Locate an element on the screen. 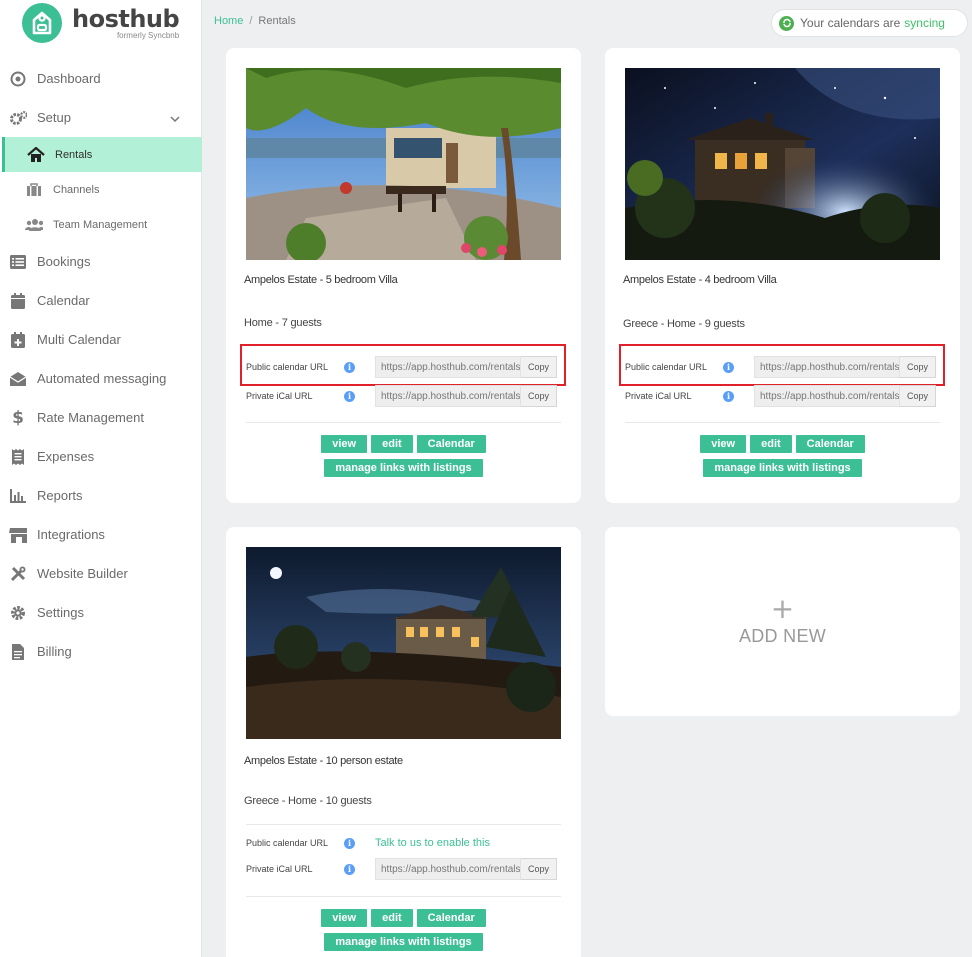  rental-title: Ampelos Estate - 4 bedroom Villa is located at coordinates (700, 280).